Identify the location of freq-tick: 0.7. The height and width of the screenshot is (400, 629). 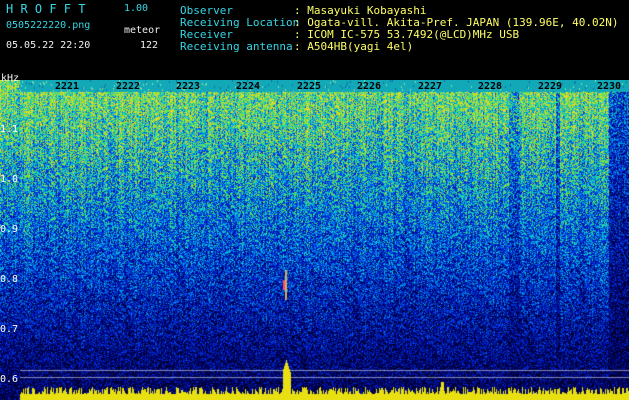
(9, 329).